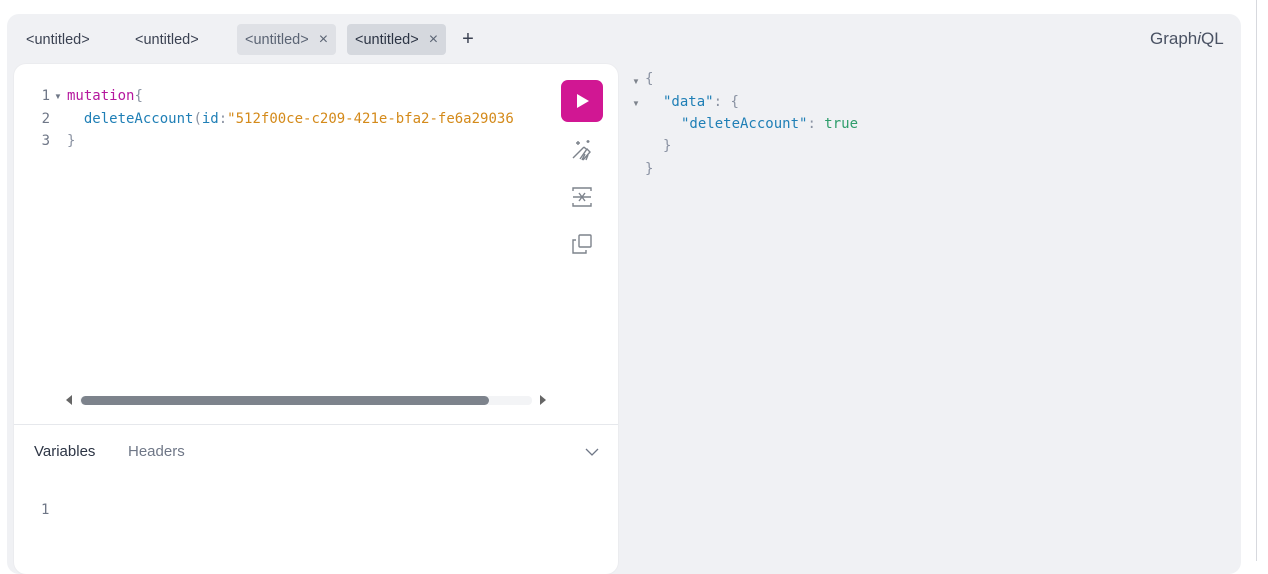 The image size is (1268, 574). What do you see at coordinates (649, 79) in the screenshot?
I see `result-open-brace: {` at bounding box center [649, 79].